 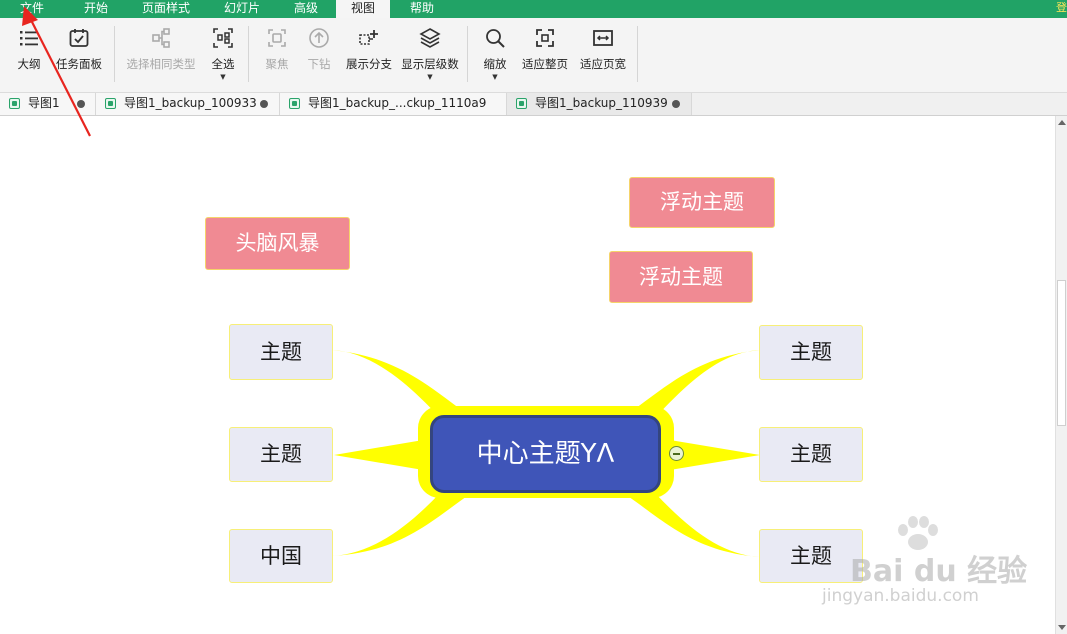 What do you see at coordinates (319, 55) in the screenshot?
I see `drill-down-button: 下钻` at bounding box center [319, 55].